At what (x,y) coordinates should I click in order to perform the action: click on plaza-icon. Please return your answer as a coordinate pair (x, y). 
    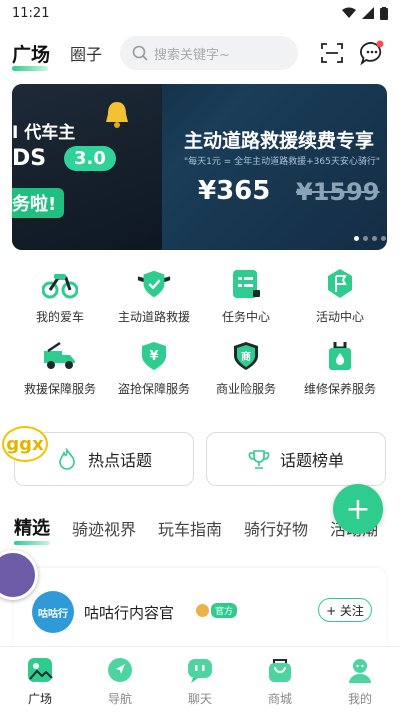
    Looking at the image, I should click on (40, 670).